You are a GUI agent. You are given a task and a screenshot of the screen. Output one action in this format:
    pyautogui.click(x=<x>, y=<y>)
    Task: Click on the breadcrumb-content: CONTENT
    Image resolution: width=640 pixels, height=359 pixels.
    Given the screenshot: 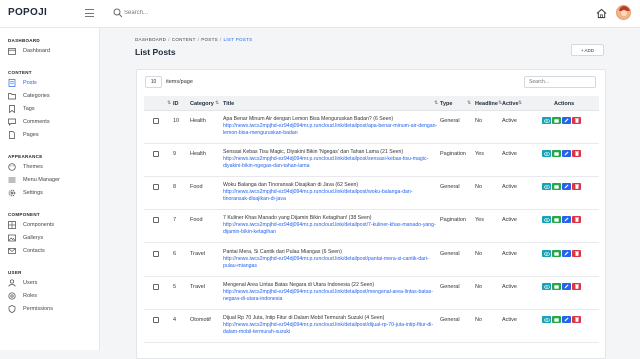 What is the action you would take?
    pyautogui.click(x=184, y=39)
    